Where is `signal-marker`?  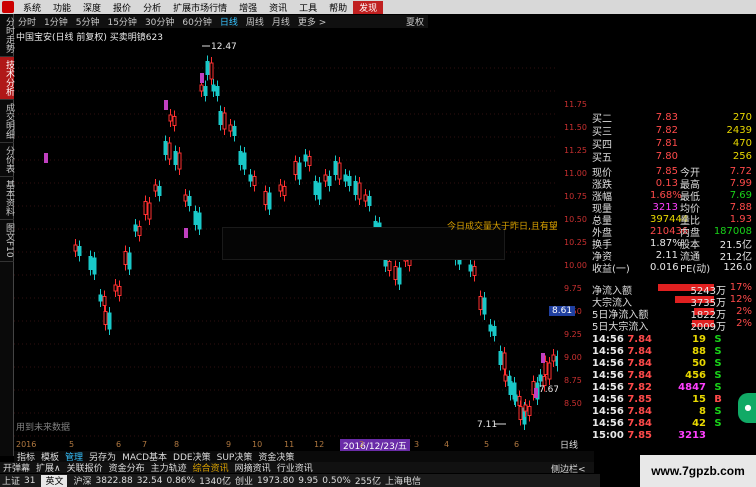 signal-marker is located at coordinates (202, 78).